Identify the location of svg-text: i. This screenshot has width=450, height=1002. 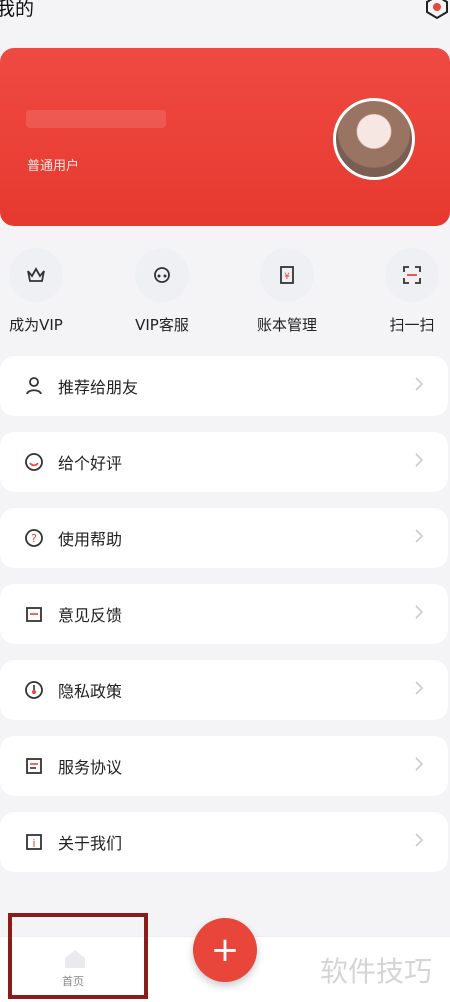
(33, 843).